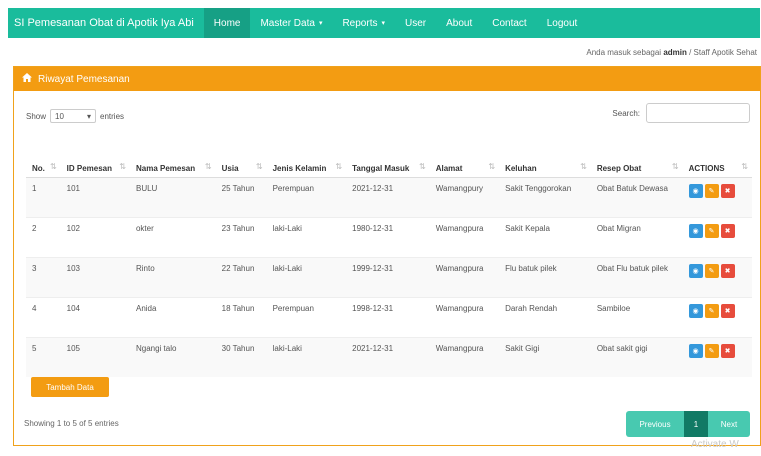 The width and height of the screenshot is (761, 456). What do you see at coordinates (27, 79) in the screenshot?
I see `home-icon` at bounding box center [27, 79].